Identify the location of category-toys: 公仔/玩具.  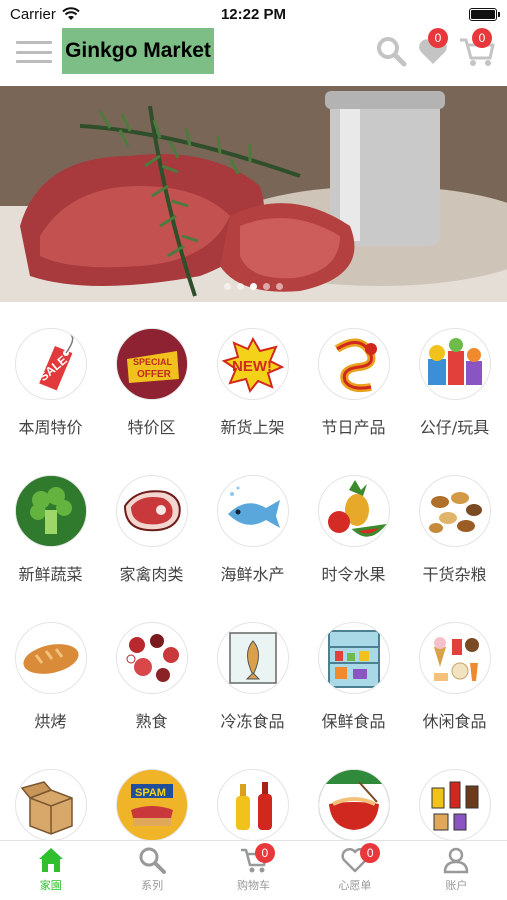
(454, 383).